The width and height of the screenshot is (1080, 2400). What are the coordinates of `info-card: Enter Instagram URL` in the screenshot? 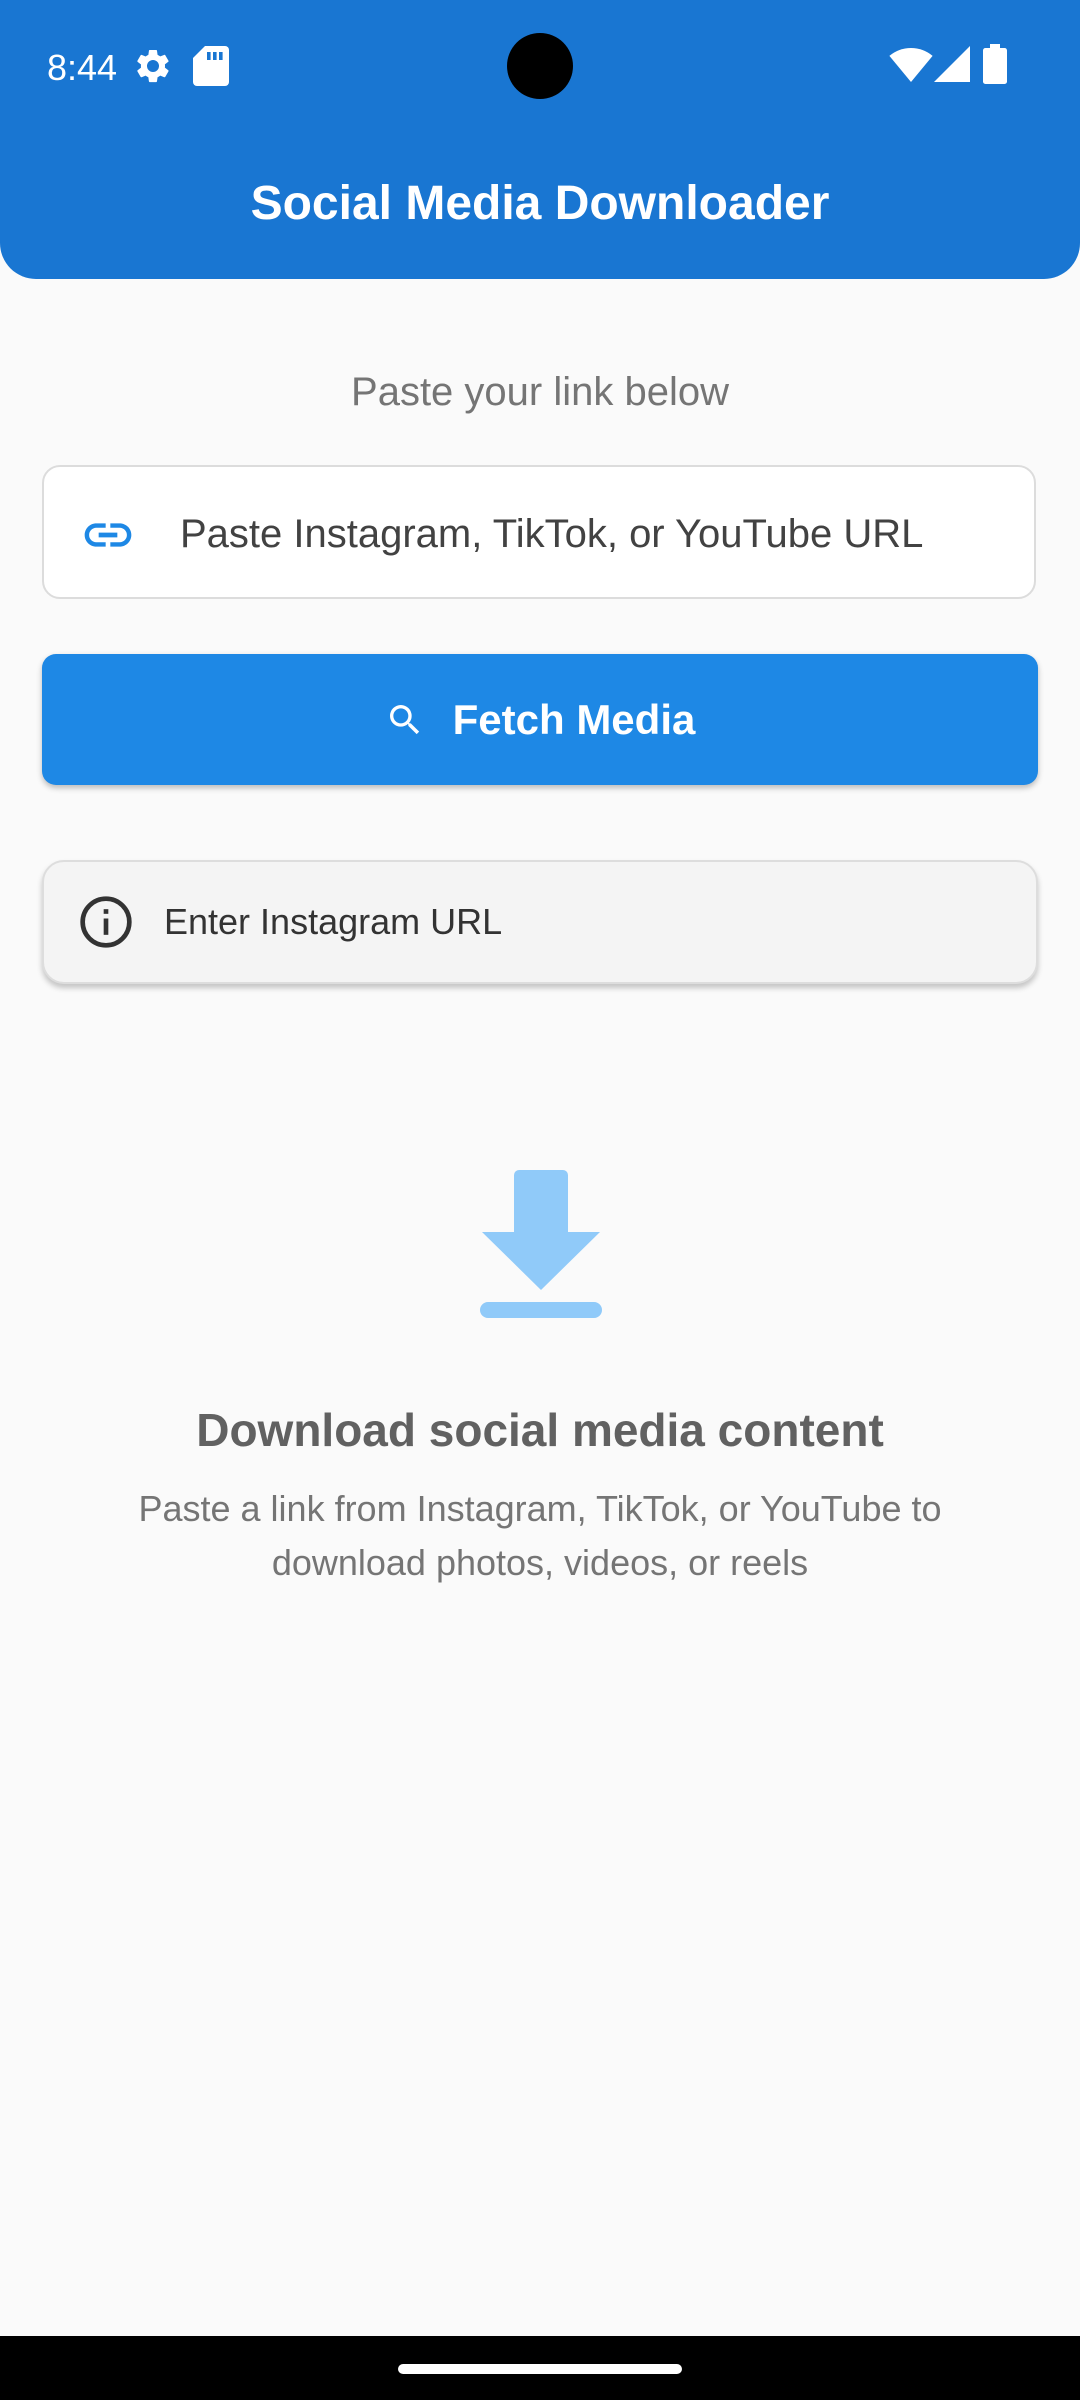 It's located at (540, 922).